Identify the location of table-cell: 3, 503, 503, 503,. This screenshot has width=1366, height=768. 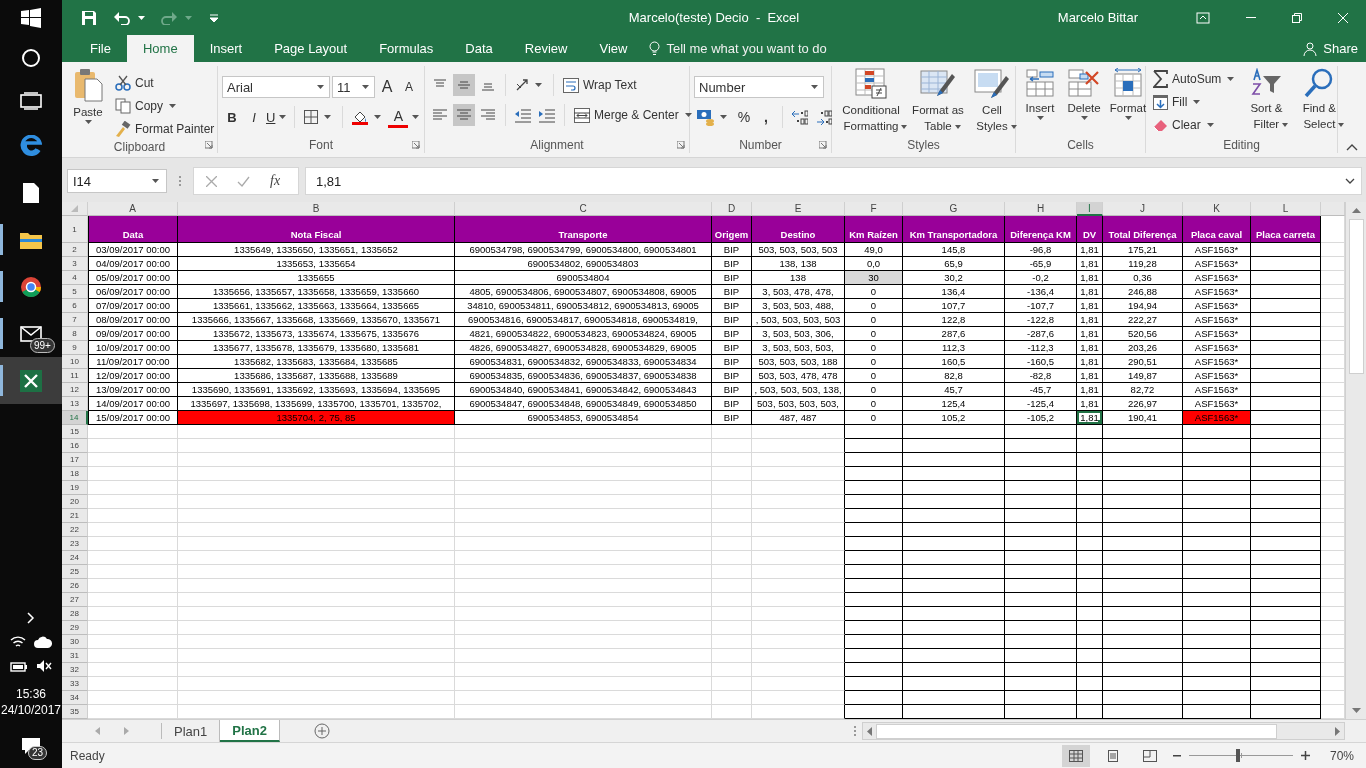
(798, 348).